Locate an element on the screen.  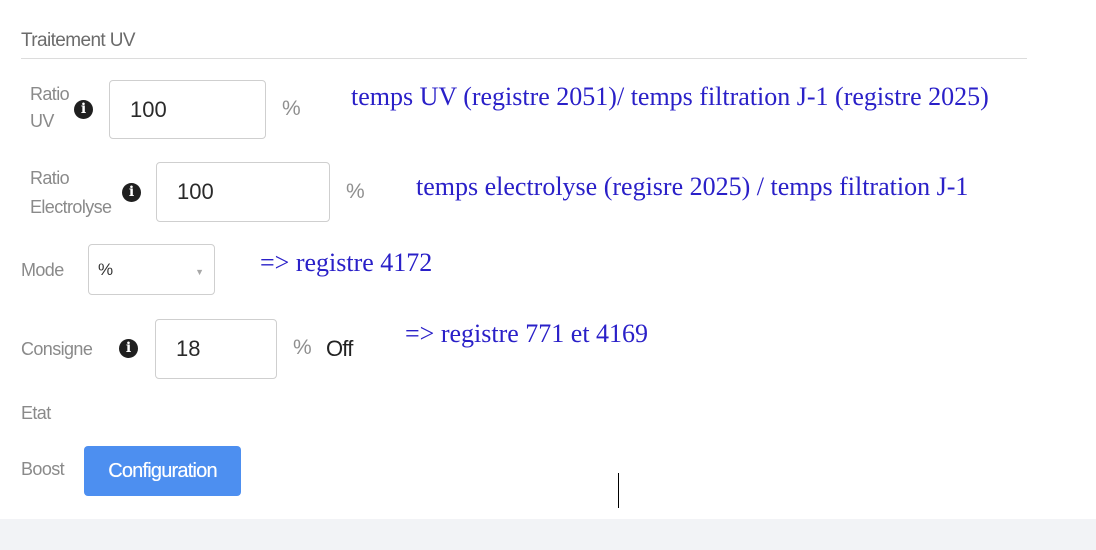
ratio-electrolyse-unit: % is located at coordinates (355, 191).